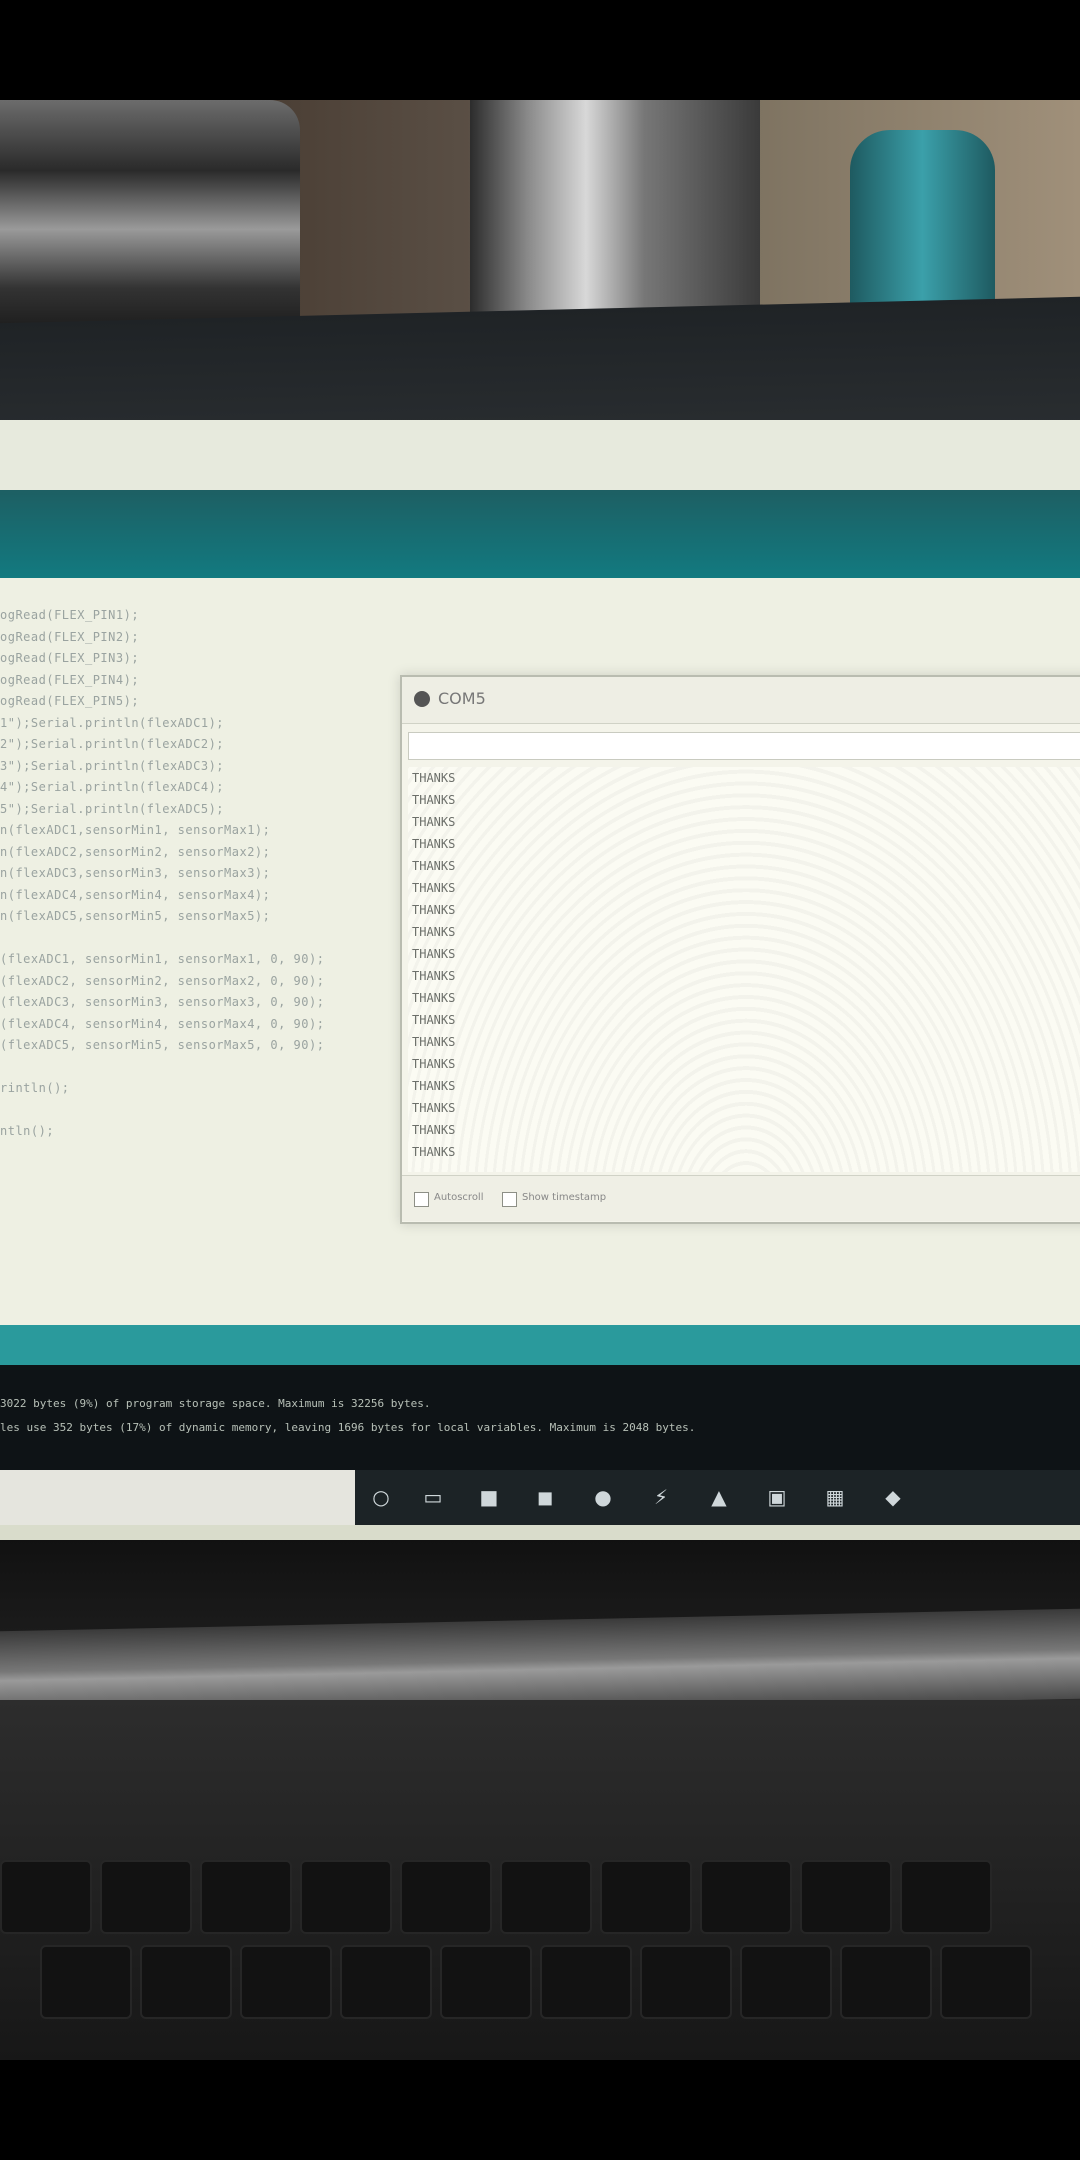 This screenshot has width=1080, height=2160. I want to click on code-line: n(flexADC1,sensorMin1, sensorMax1);, so click(135, 830).